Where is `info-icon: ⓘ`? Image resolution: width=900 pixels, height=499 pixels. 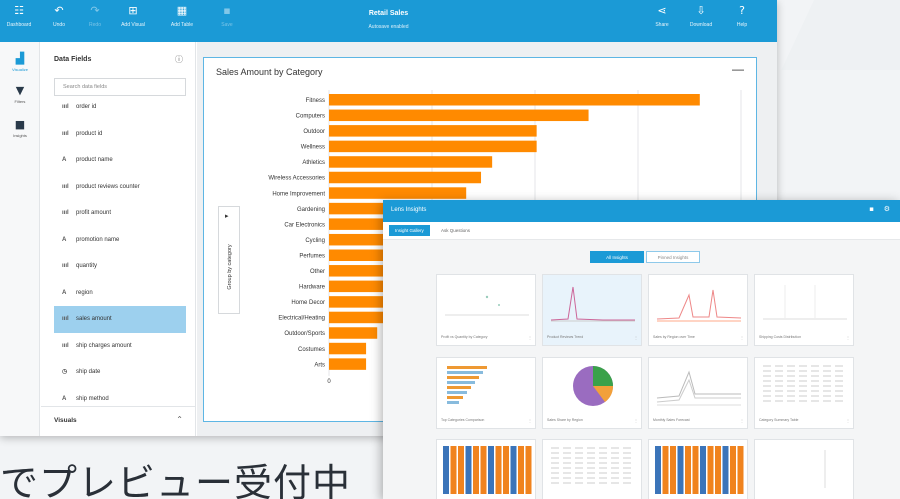 info-icon: ⓘ is located at coordinates (179, 59).